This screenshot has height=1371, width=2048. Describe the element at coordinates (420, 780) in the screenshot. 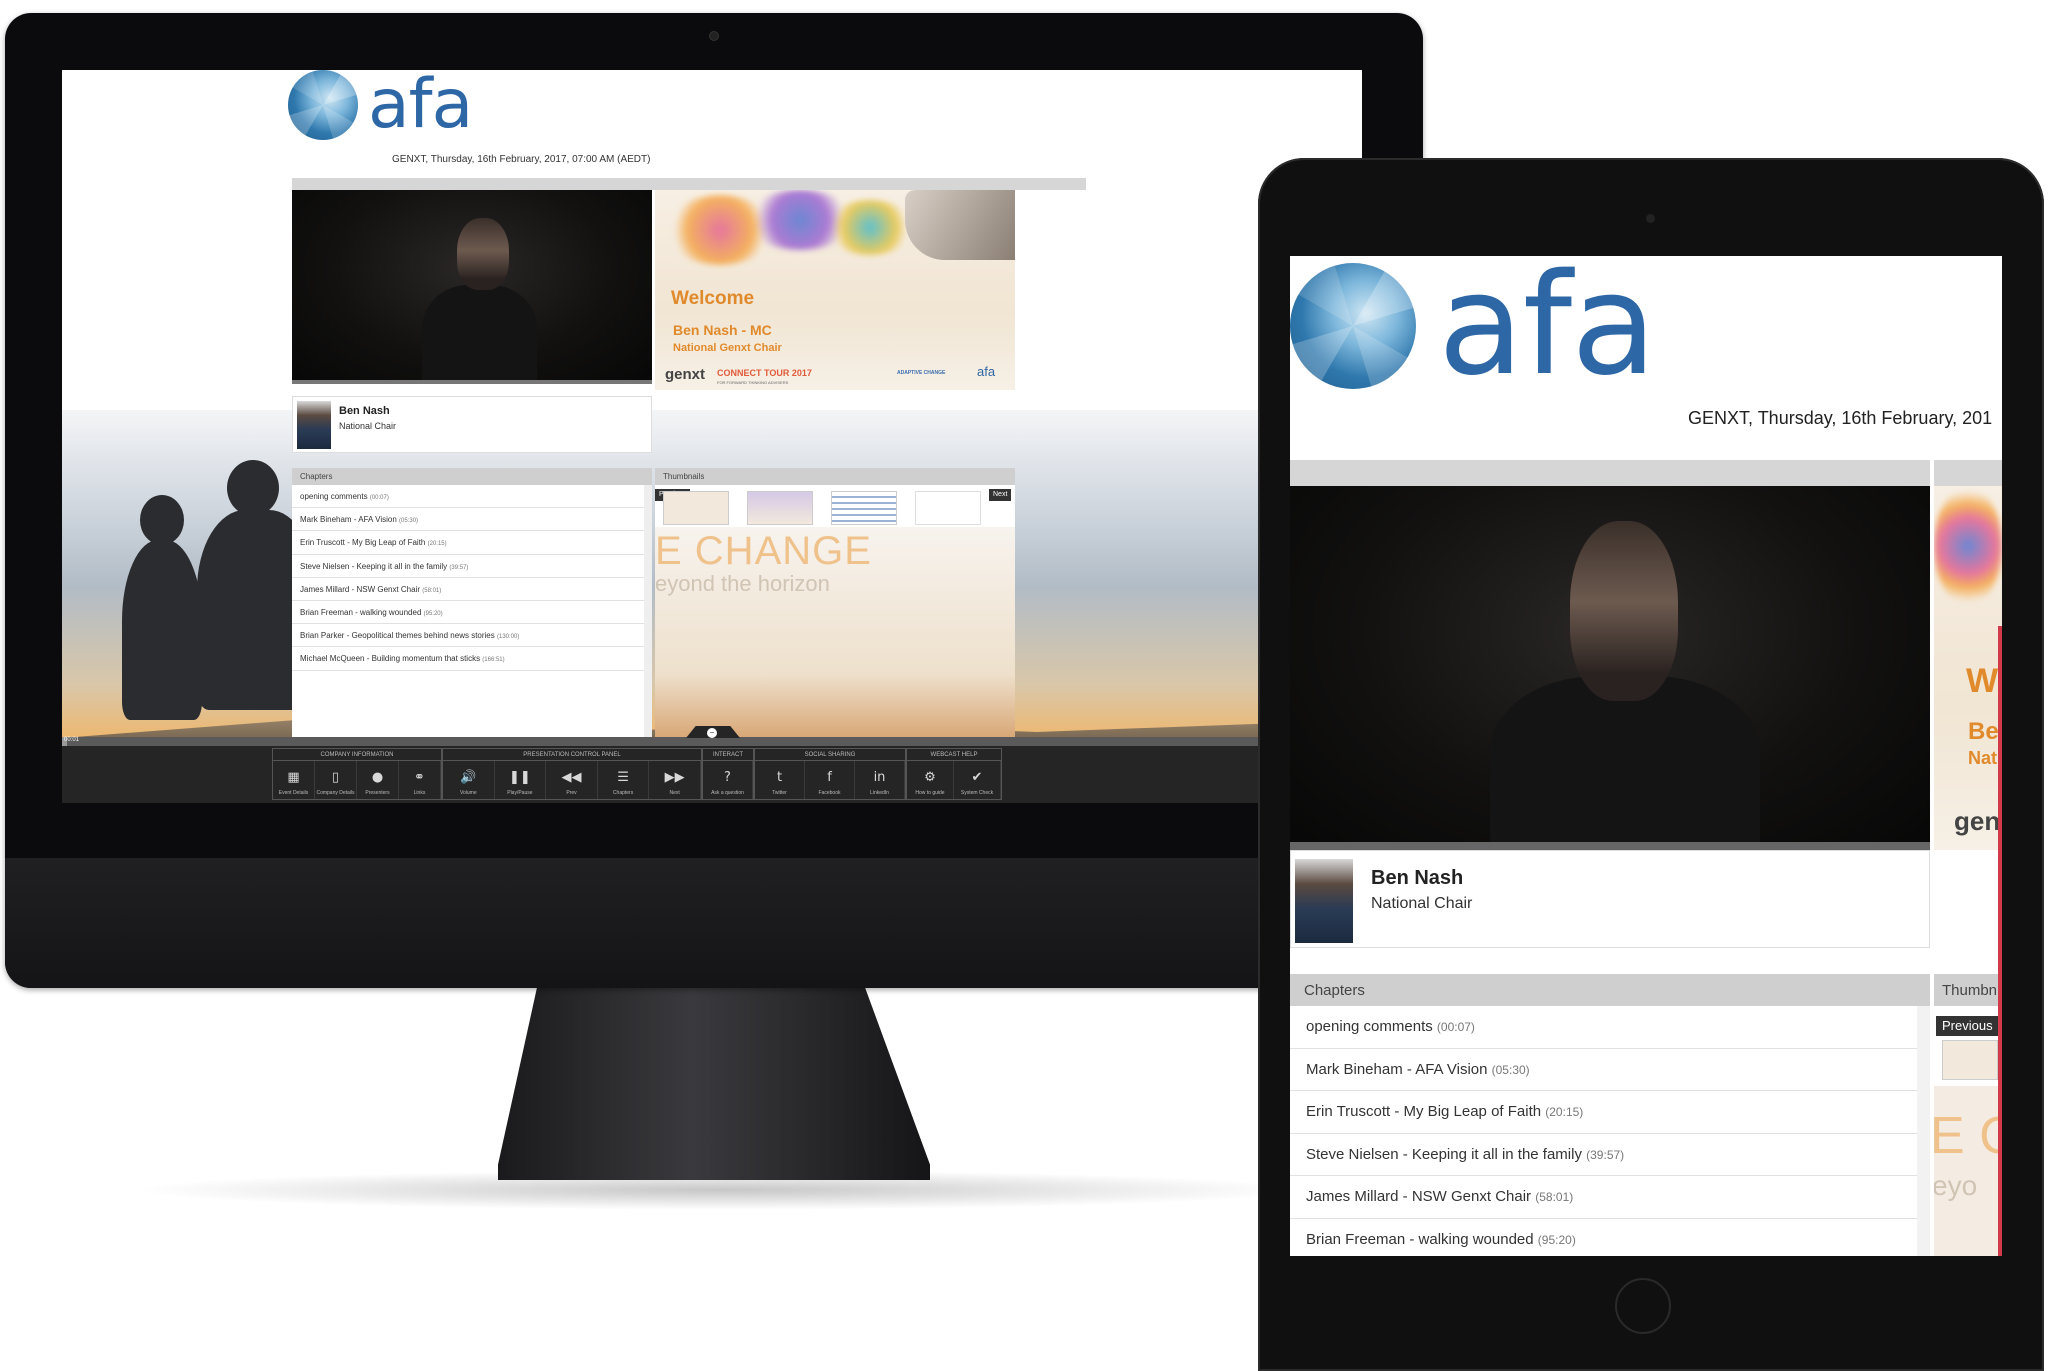

I see `link-button: ⚭ Links` at that location.